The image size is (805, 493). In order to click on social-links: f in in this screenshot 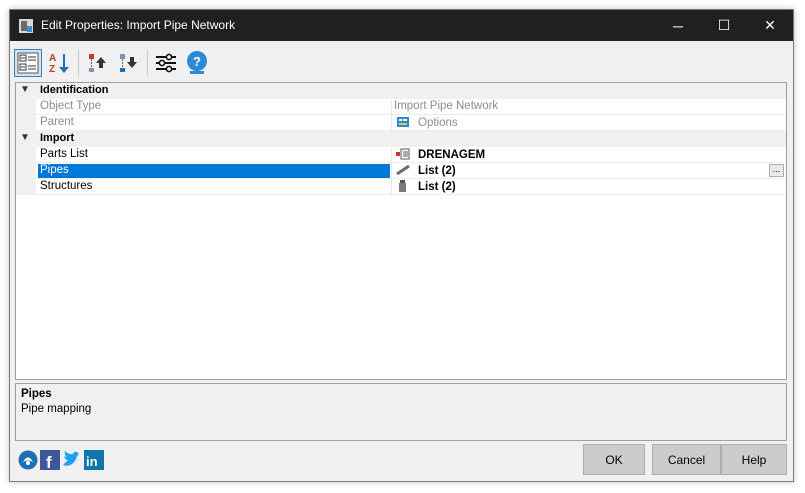, I will do `click(62, 460)`.